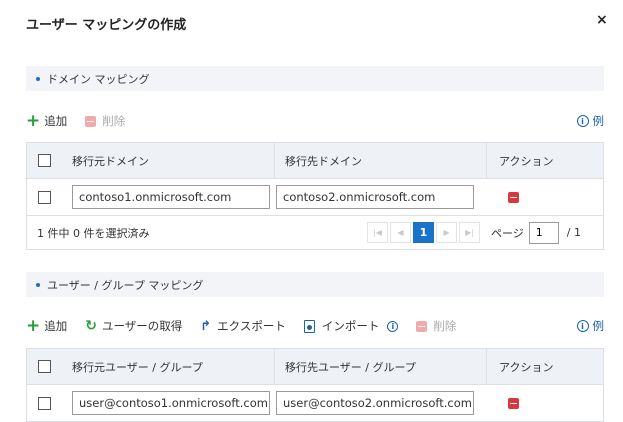  What do you see at coordinates (315, 121) in the screenshot?
I see `domain-toolbar: + 追加 削除 i 例` at bounding box center [315, 121].